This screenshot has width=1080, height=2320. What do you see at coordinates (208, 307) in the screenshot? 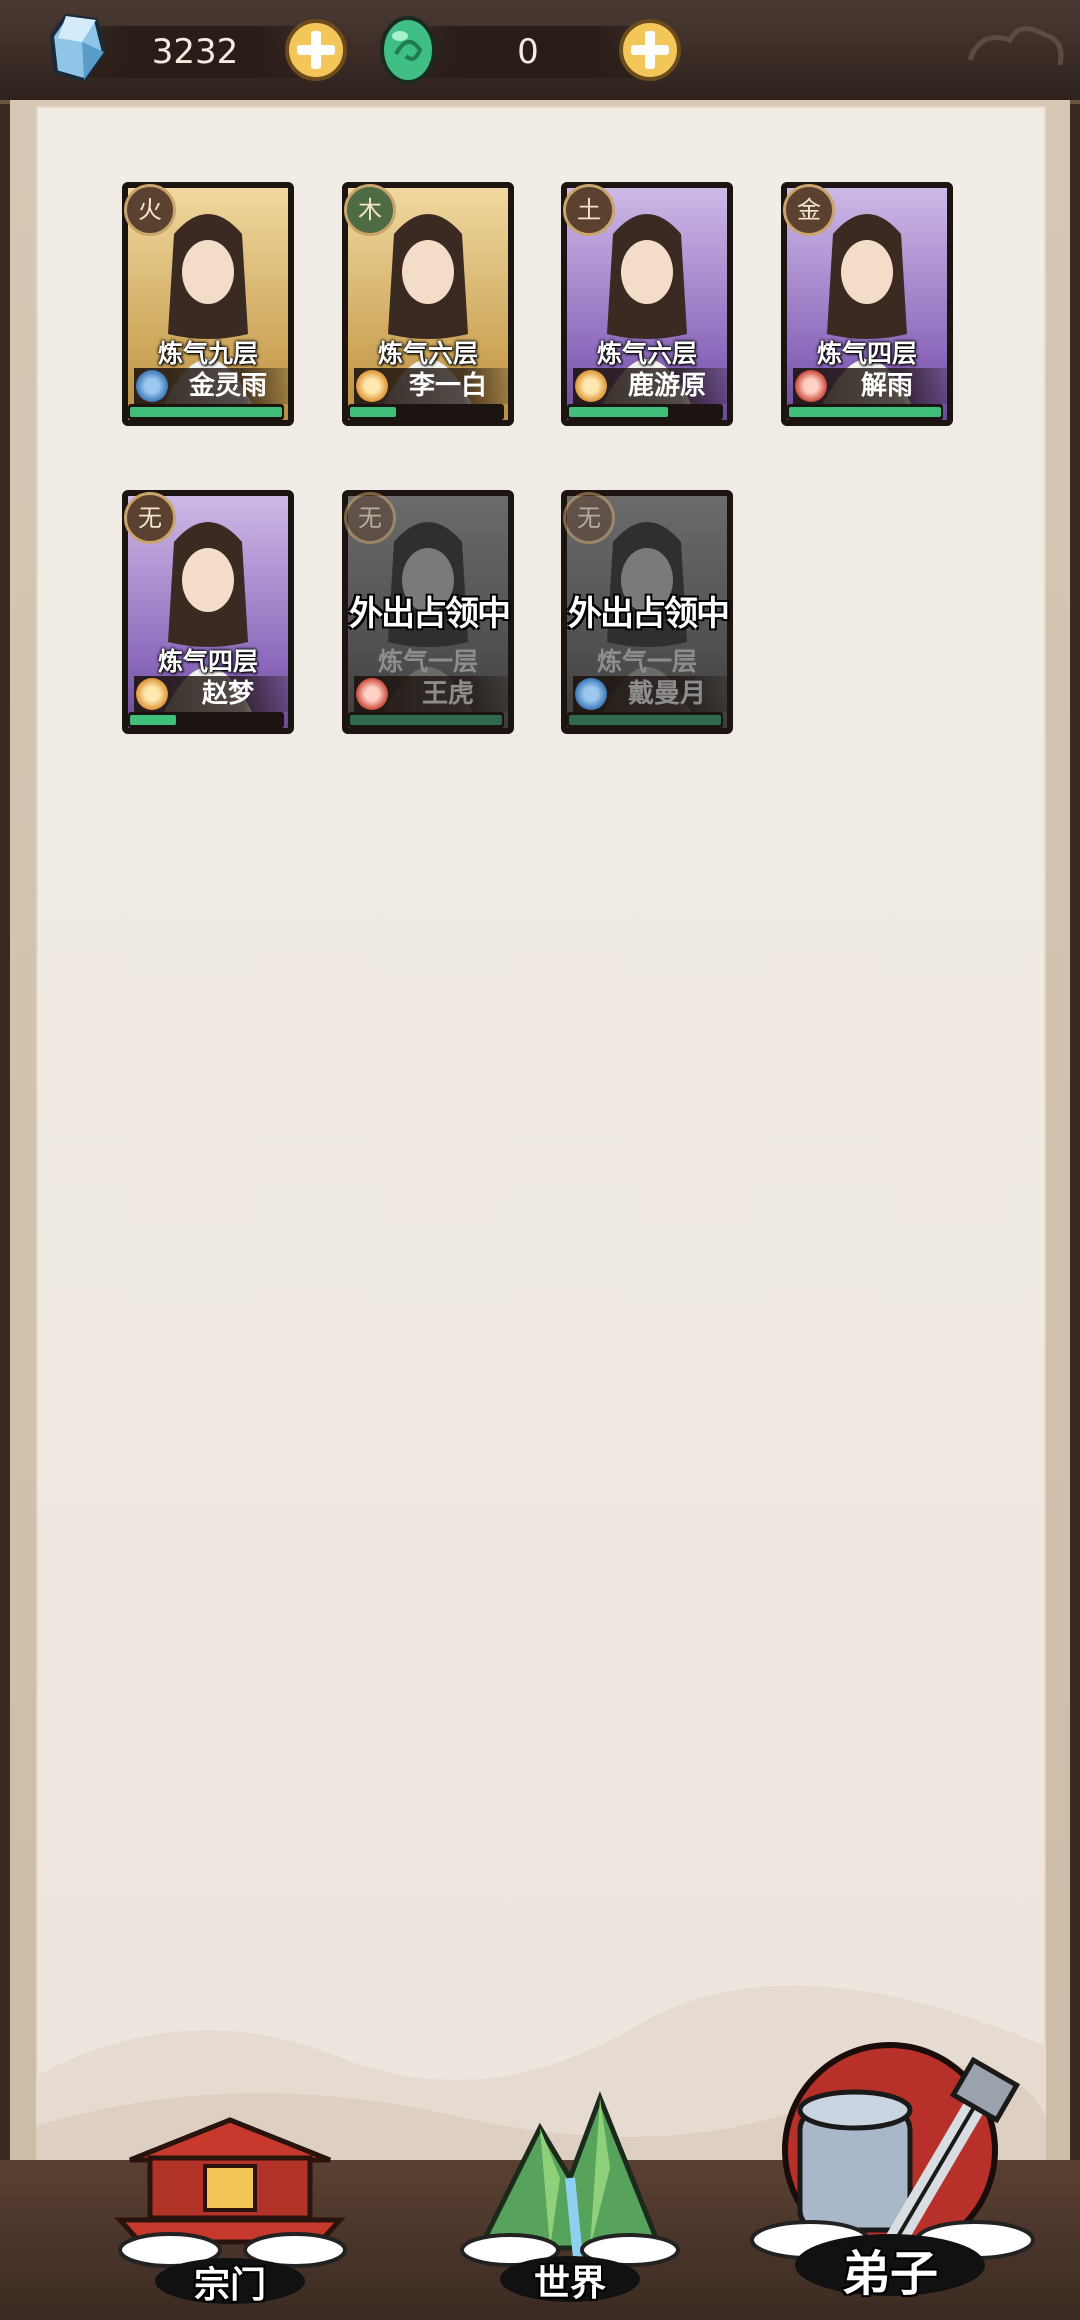
I see `disciple-card: 炼气九层金灵雨 火` at bounding box center [208, 307].